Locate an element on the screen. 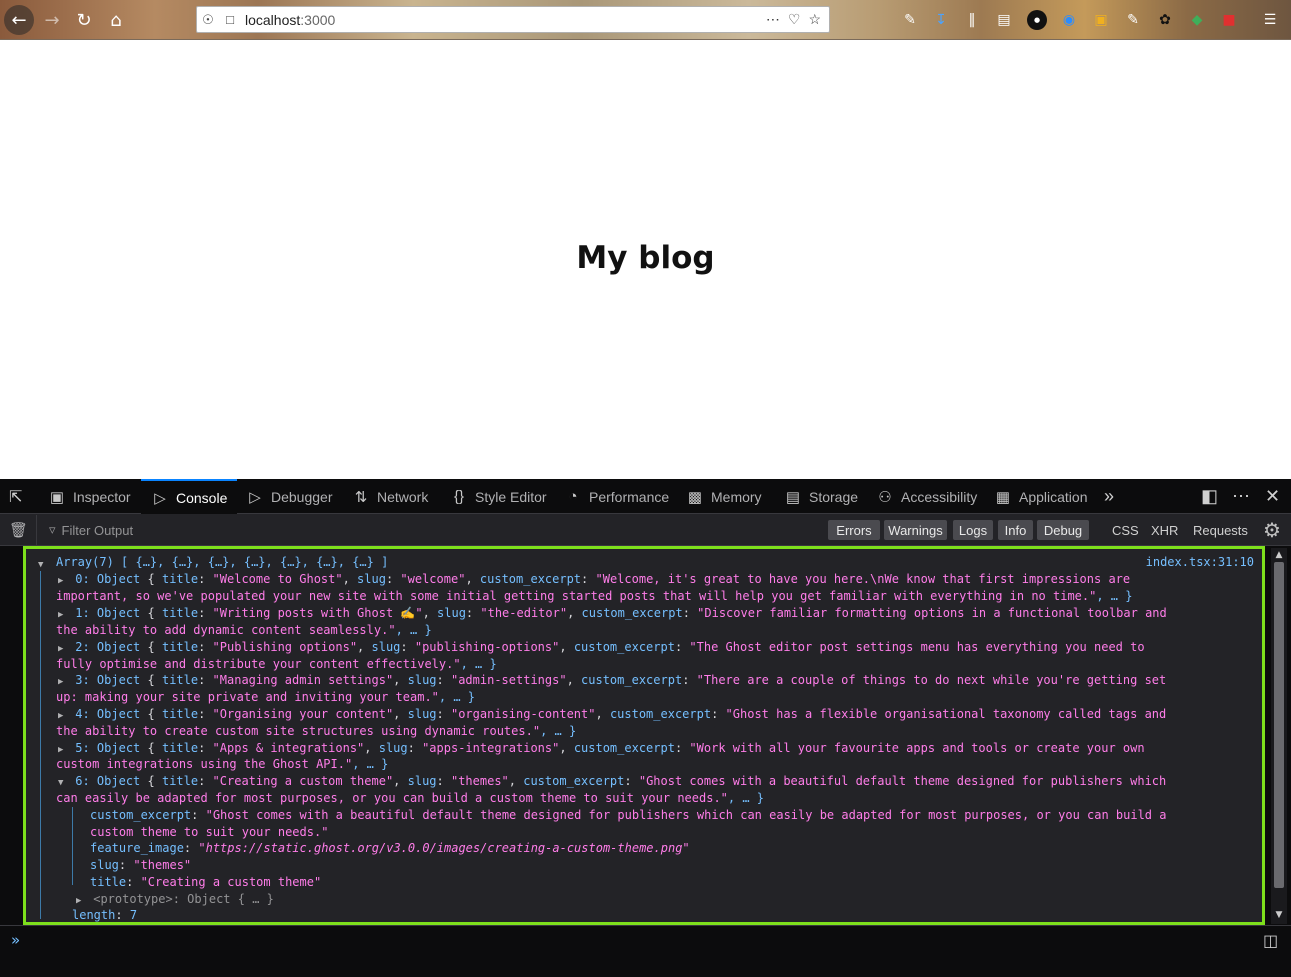 The image size is (1291, 977). close-icon: ✕ is located at coordinates (1273, 496).